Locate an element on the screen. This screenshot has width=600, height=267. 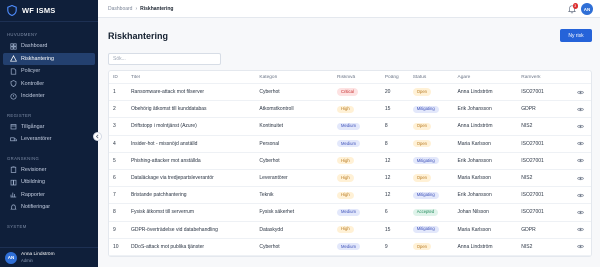
risk-level-cell: High is located at coordinates (357, 178).